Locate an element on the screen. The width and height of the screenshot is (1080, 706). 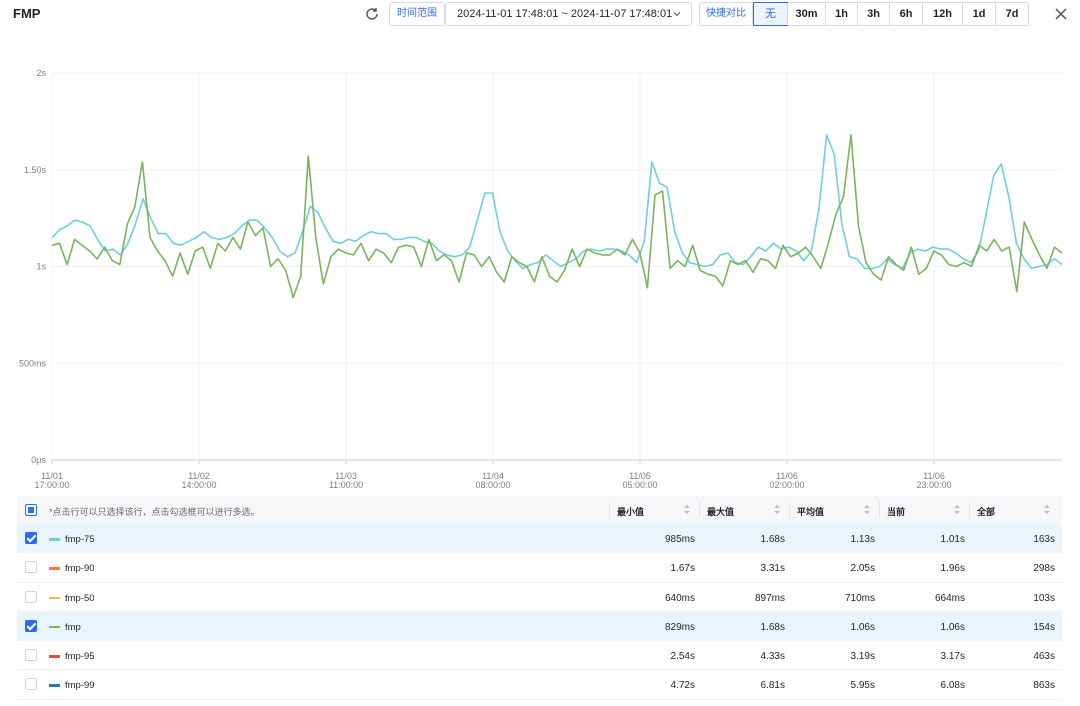
cell-avg: 1.06s is located at coordinates (862, 627).